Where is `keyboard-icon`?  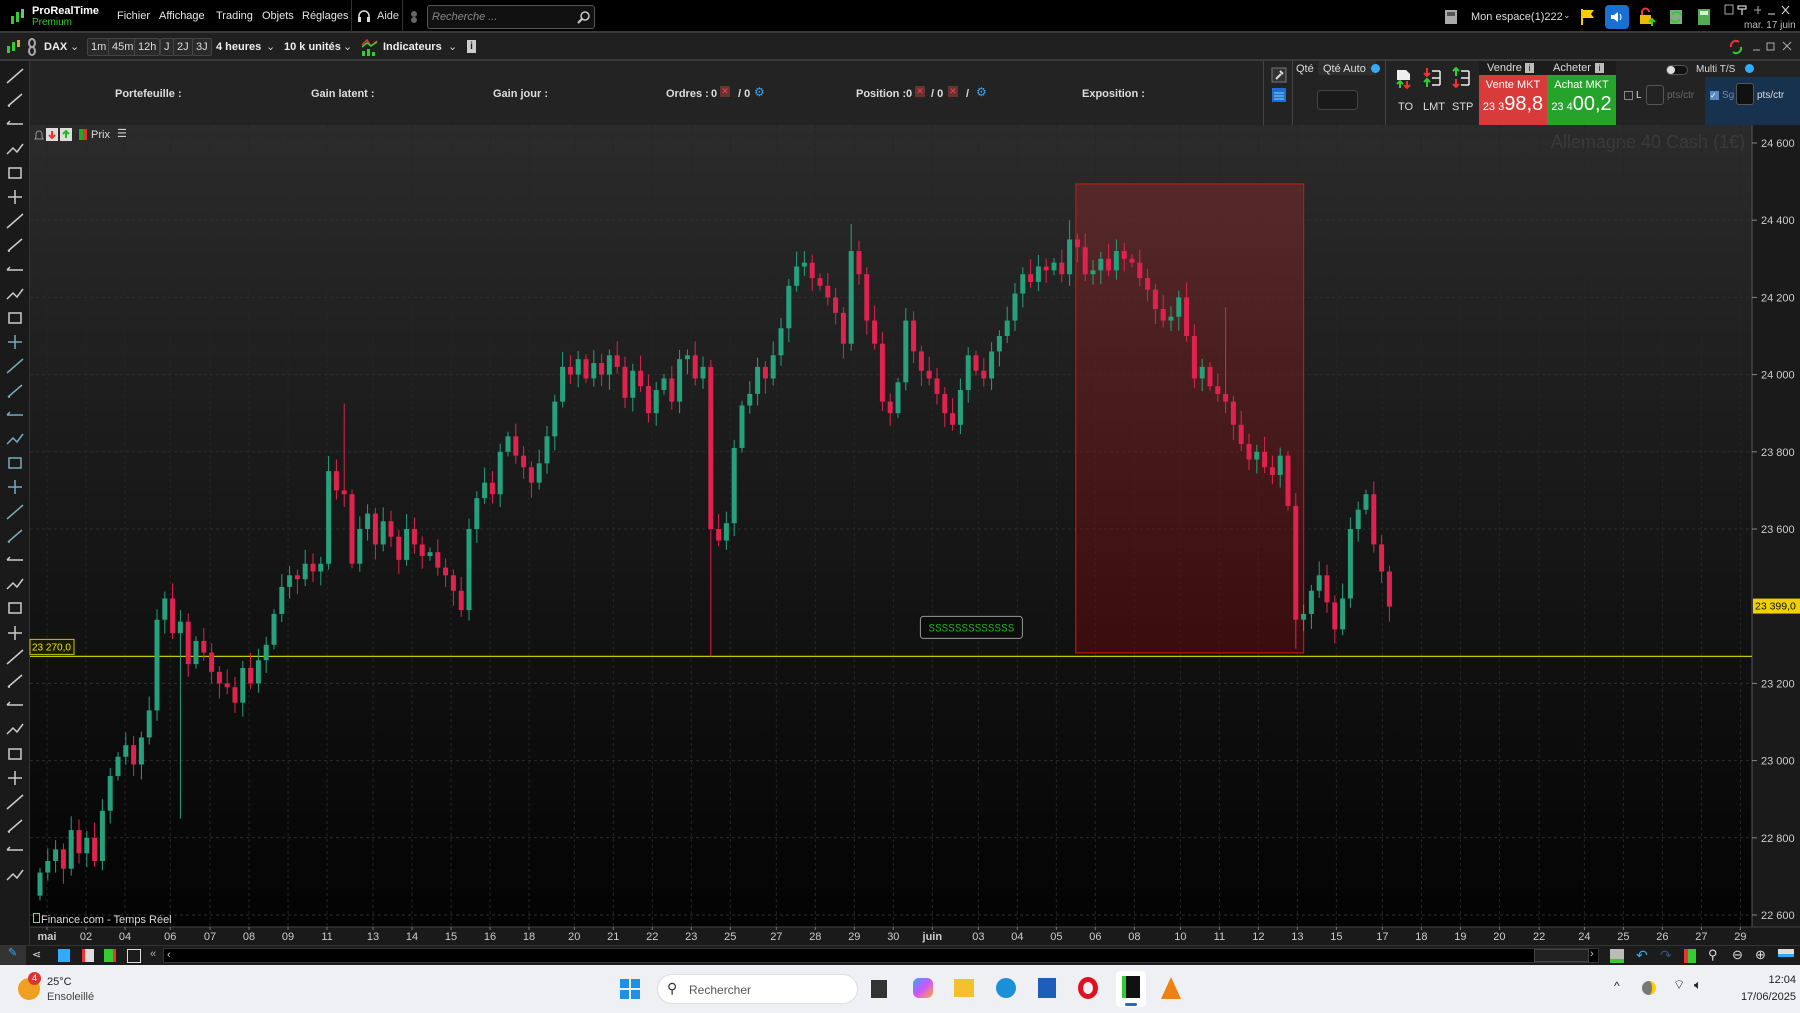
keyboard-icon is located at coordinates (1279, 95).